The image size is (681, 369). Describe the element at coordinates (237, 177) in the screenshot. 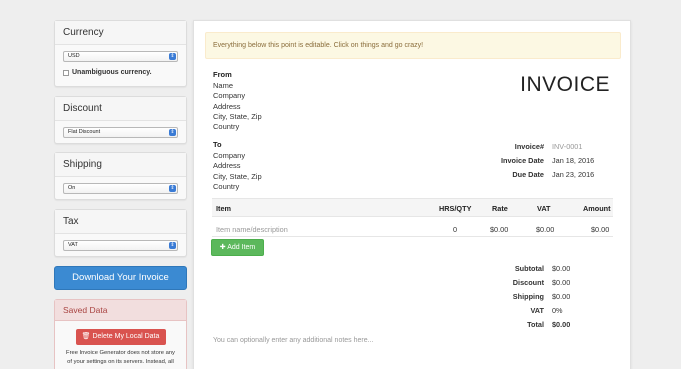

I see `to-city: City, State, Zip` at that location.